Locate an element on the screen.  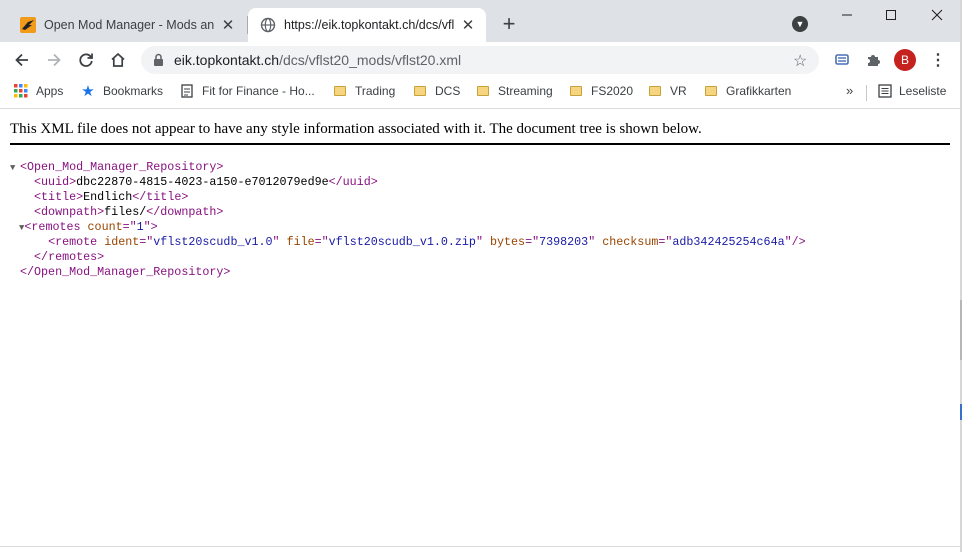
globe-icon is located at coordinates (268, 25).